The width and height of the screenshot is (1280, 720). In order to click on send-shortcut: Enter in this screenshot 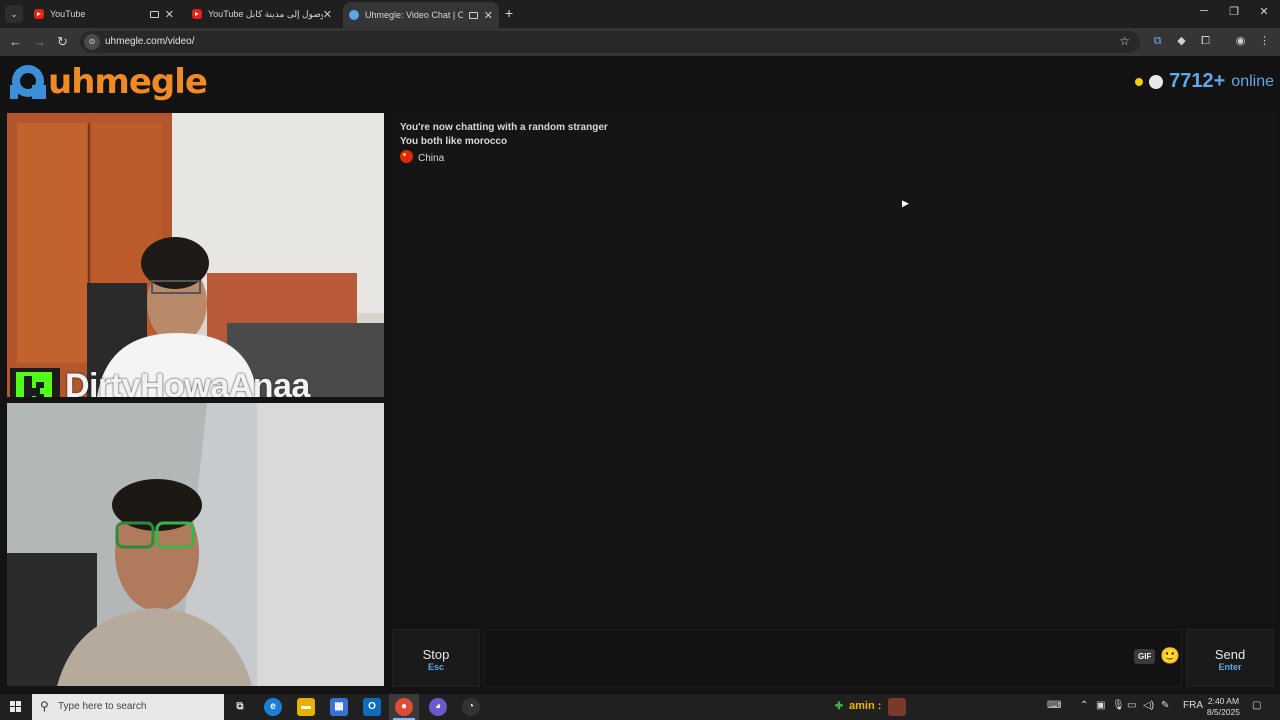, I will do `click(1230, 667)`.